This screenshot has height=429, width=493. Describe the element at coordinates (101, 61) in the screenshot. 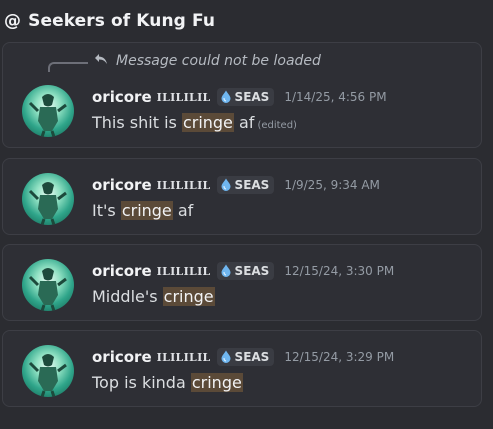

I see `reply-arrow-icon` at that location.